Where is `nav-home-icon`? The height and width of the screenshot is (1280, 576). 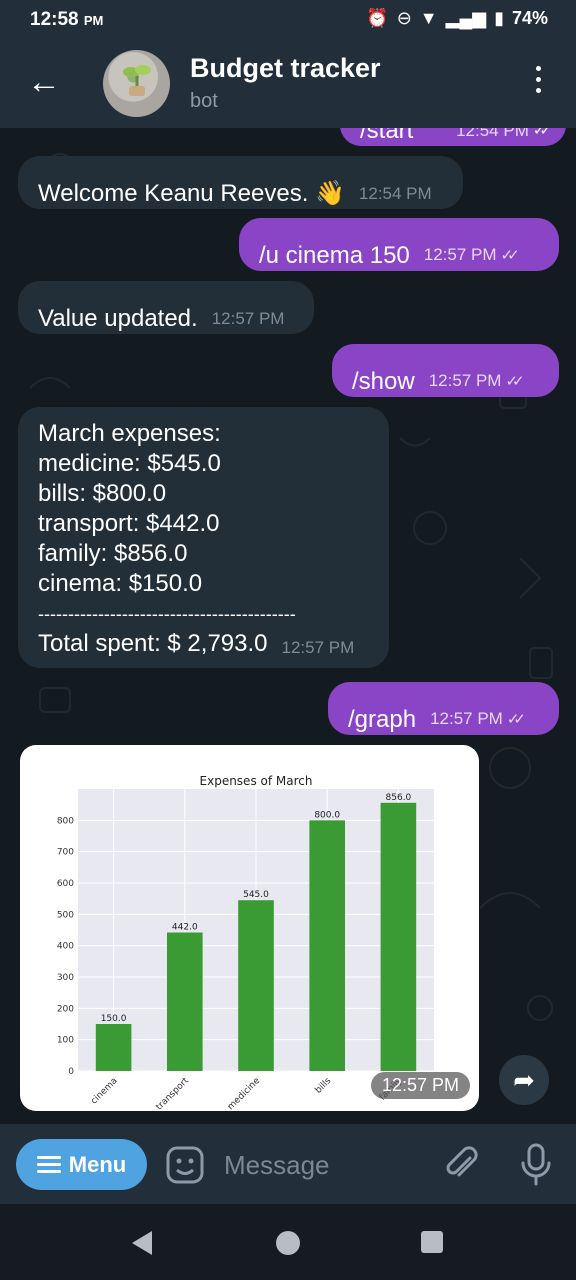
nav-home-icon is located at coordinates (288, 1243).